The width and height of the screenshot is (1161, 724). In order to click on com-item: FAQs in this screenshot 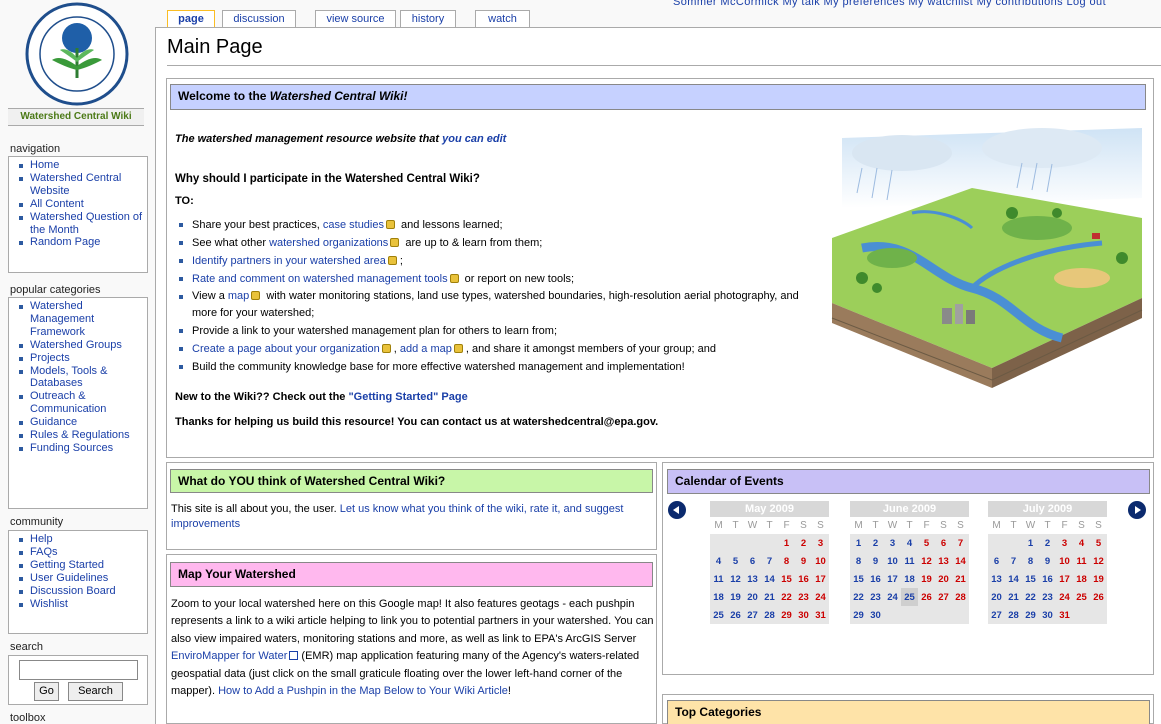, I will do `click(80, 552)`.